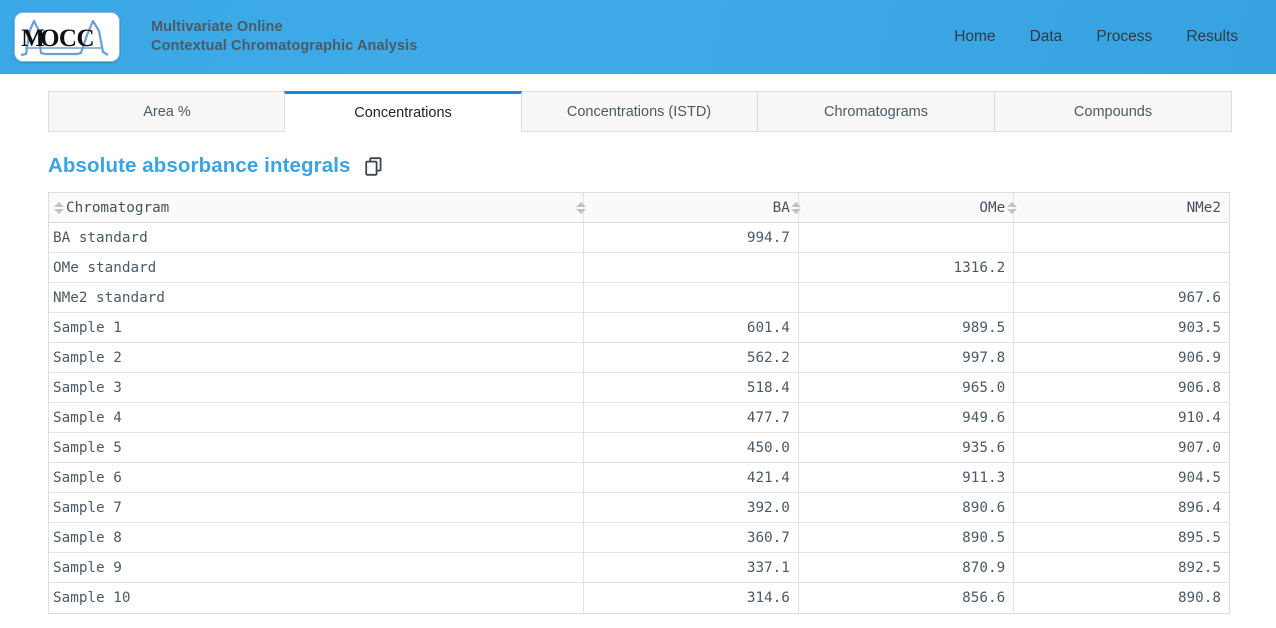 The width and height of the screenshot is (1276, 628). Describe the element at coordinates (691, 237) in the screenshot. I see `cell-ba: 994.7` at that location.